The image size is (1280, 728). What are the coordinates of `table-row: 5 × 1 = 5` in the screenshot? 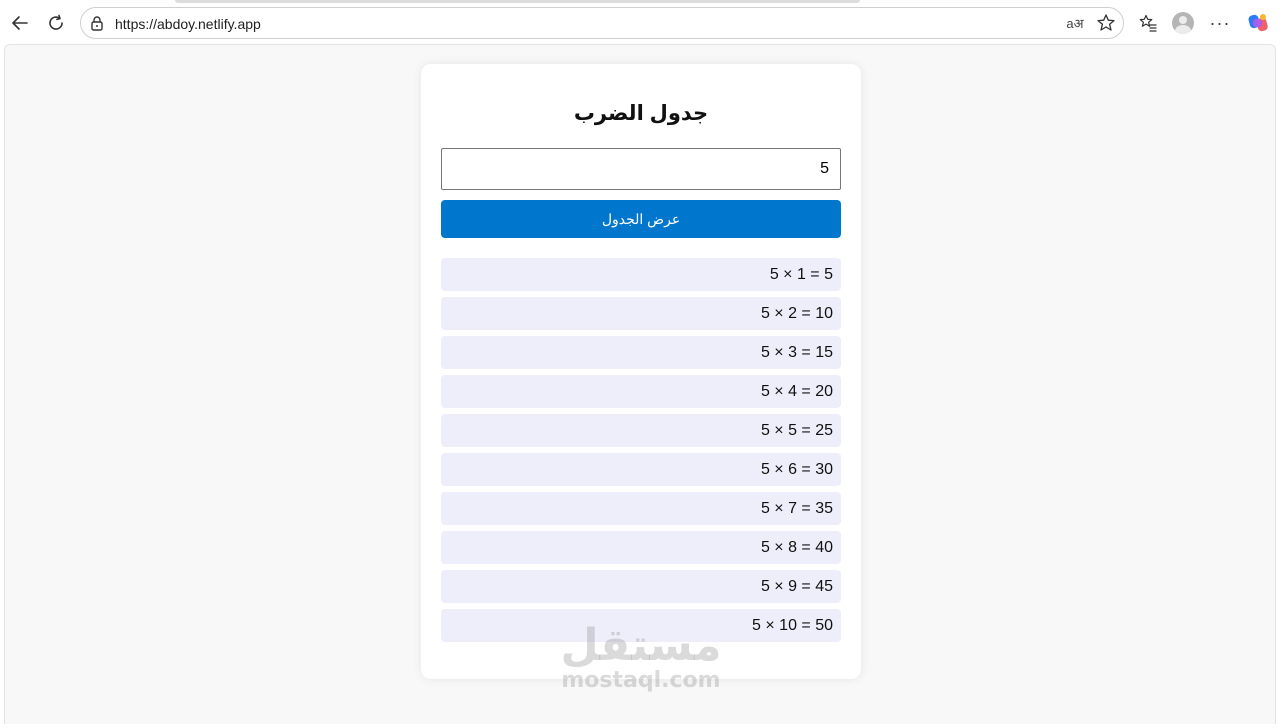 It's located at (641, 274).